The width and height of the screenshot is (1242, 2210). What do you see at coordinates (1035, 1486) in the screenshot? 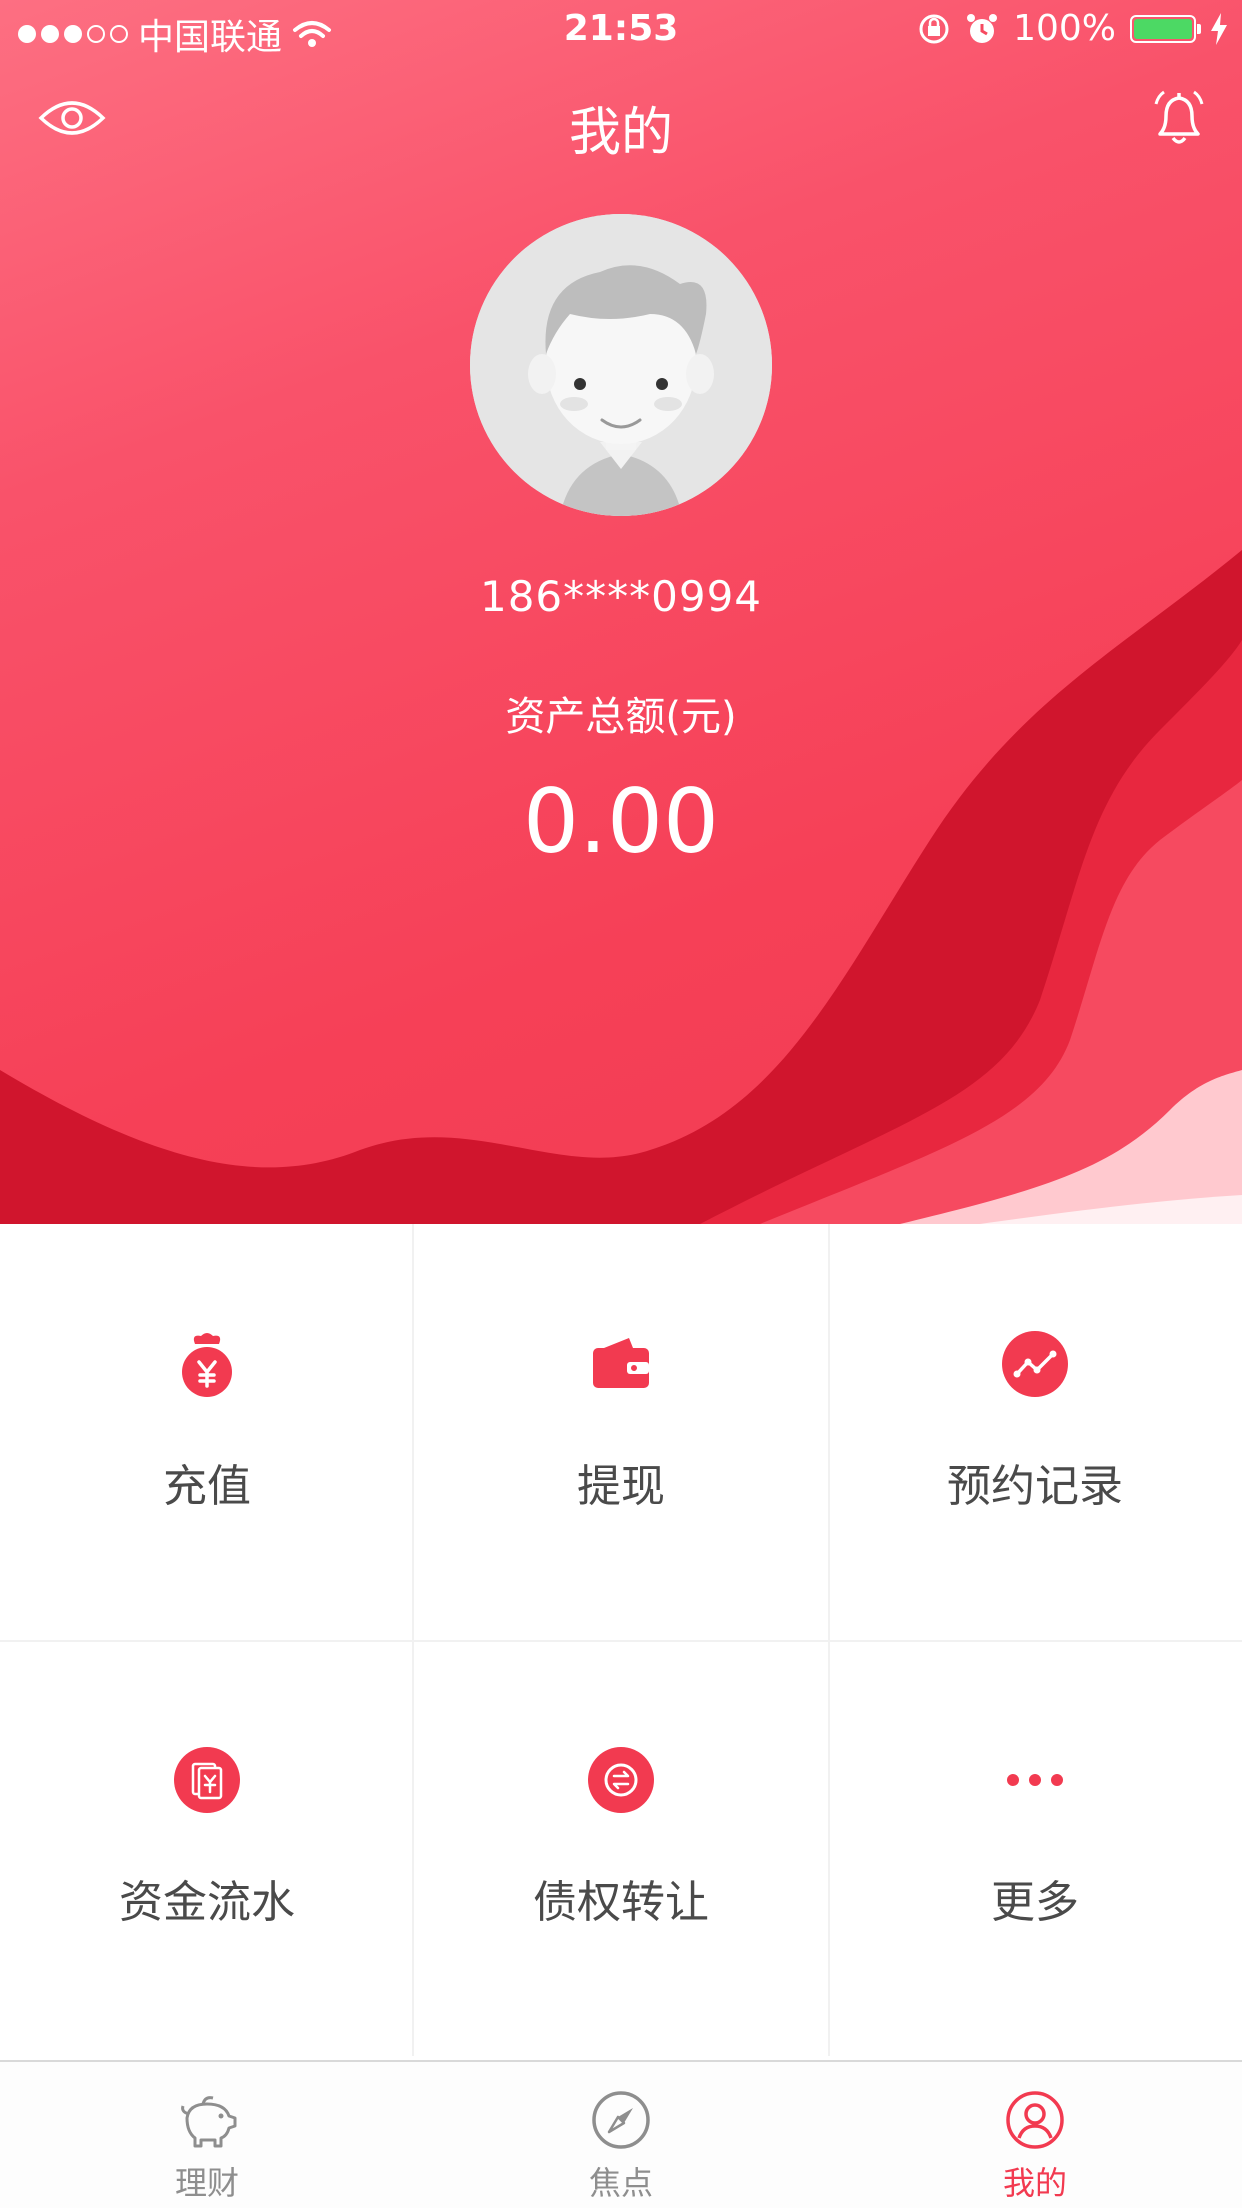
I see `reservation-record-label: 预约记录` at bounding box center [1035, 1486].